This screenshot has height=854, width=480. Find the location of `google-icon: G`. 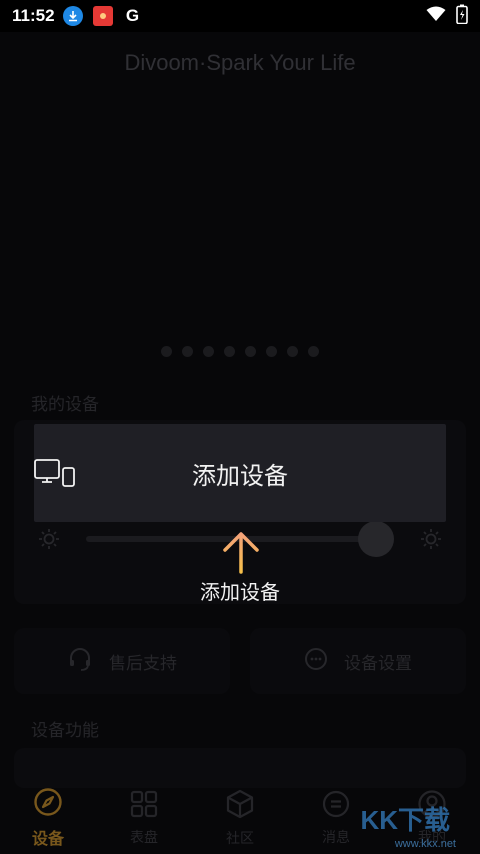

google-icon: G is located at coordinates (132, 15).